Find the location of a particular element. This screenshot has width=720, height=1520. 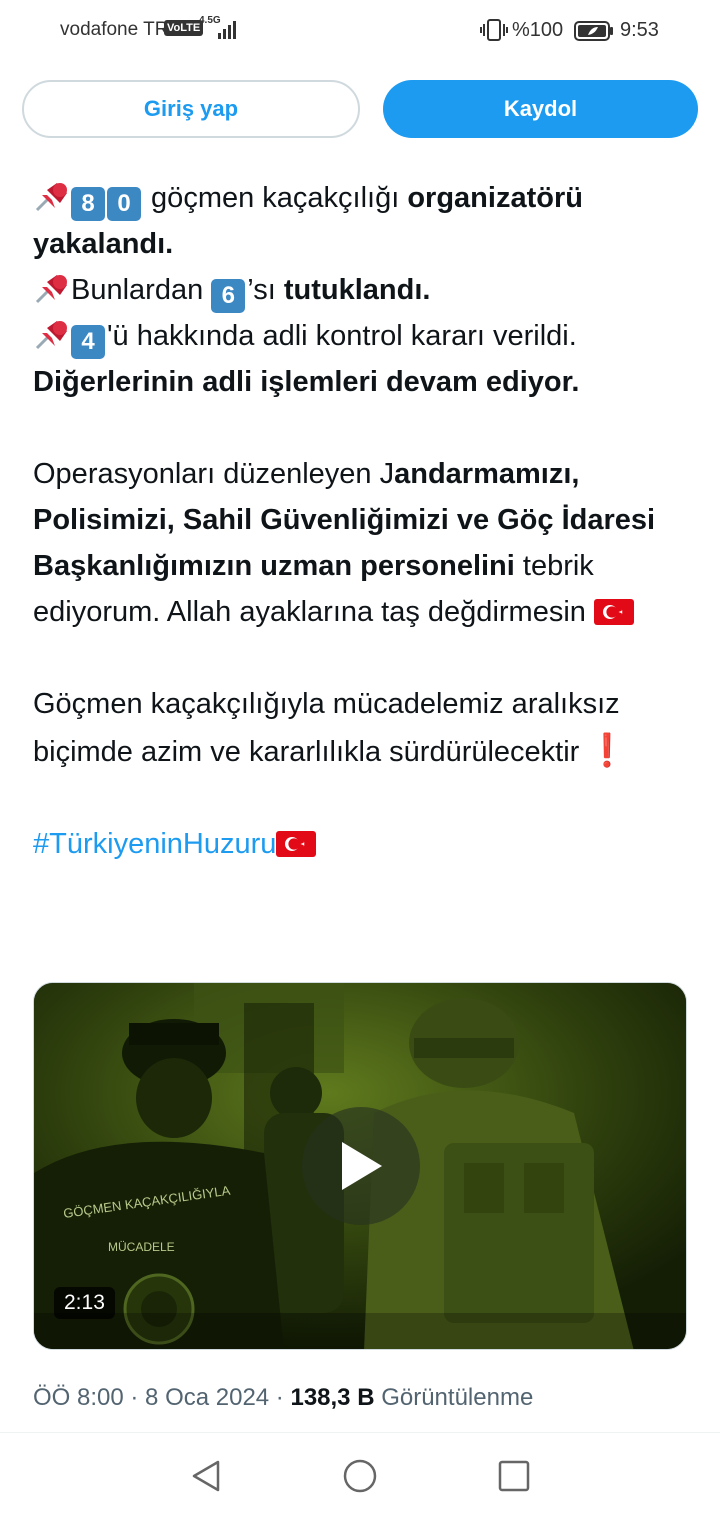

tweet-text-span: Bunlardan is located at coordinates (141, 290).